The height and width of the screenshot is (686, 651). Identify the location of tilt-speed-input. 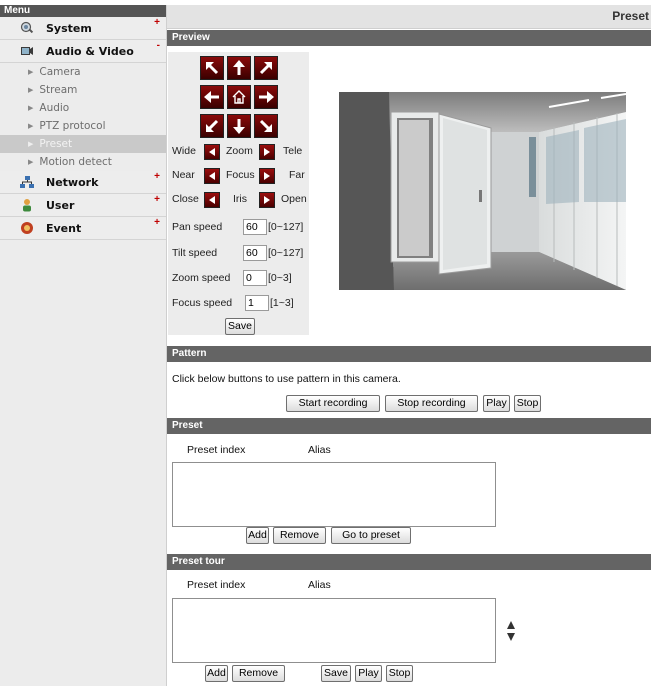
(255, 253).